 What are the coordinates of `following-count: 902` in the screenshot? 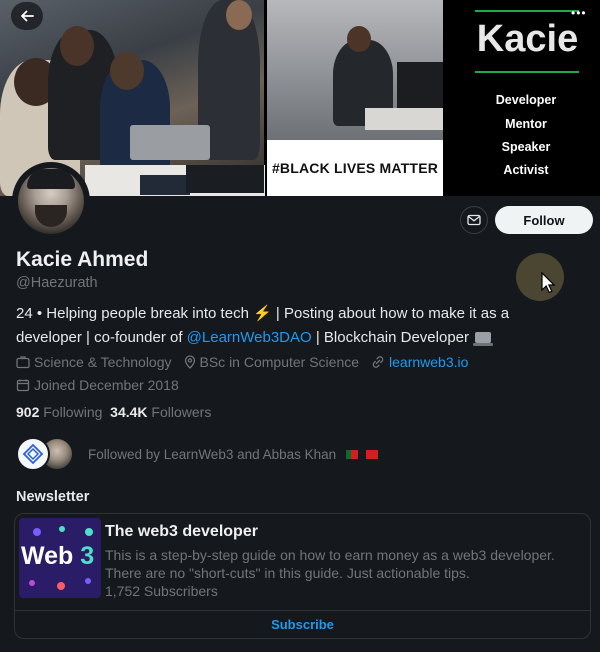 It's located at (28, 412).